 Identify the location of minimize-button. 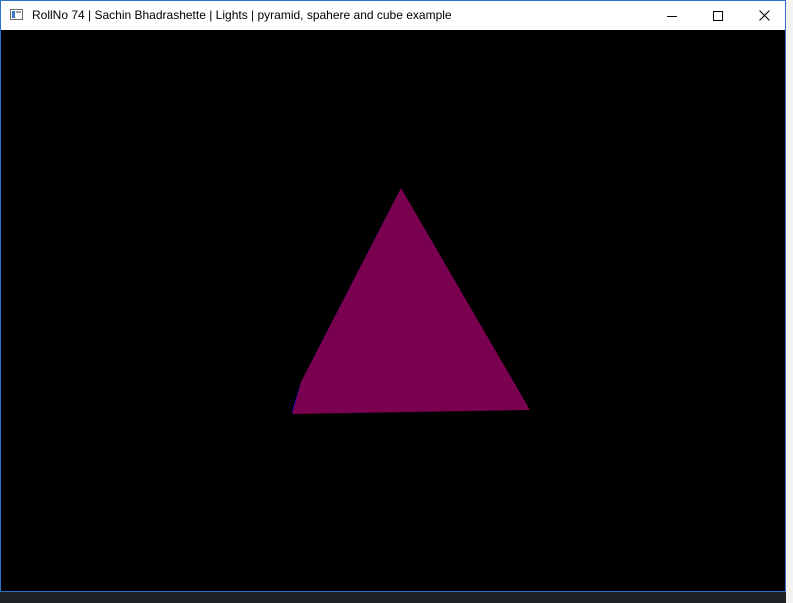
(672, 15).